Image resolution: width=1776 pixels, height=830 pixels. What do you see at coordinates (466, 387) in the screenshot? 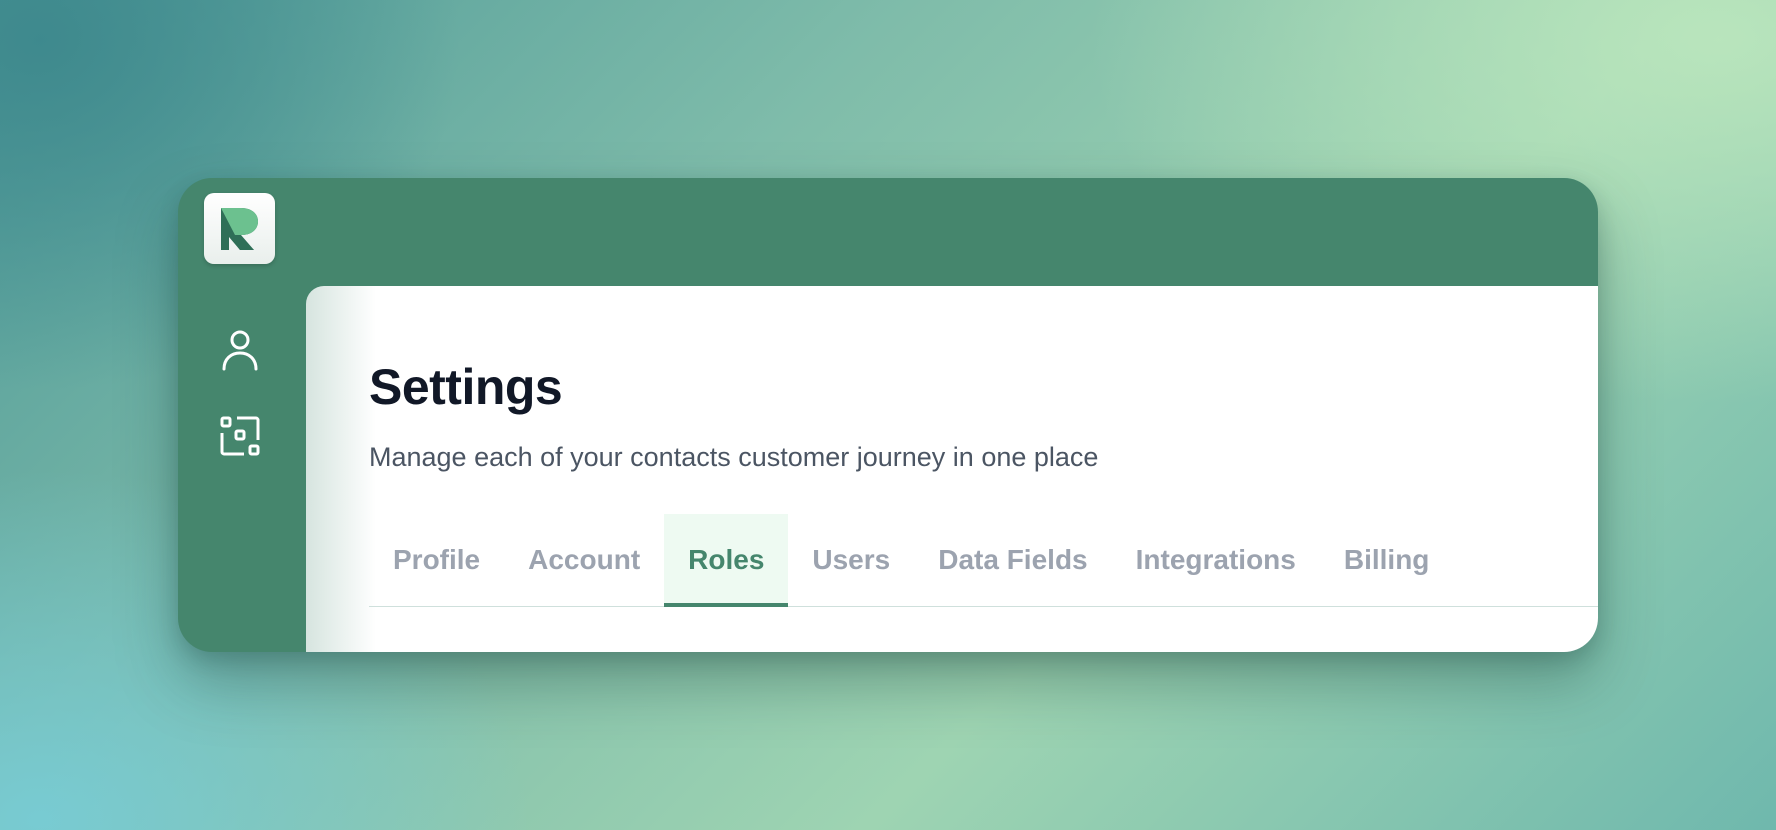
I see `page-title: Settings` at bounding box center [466, 387].